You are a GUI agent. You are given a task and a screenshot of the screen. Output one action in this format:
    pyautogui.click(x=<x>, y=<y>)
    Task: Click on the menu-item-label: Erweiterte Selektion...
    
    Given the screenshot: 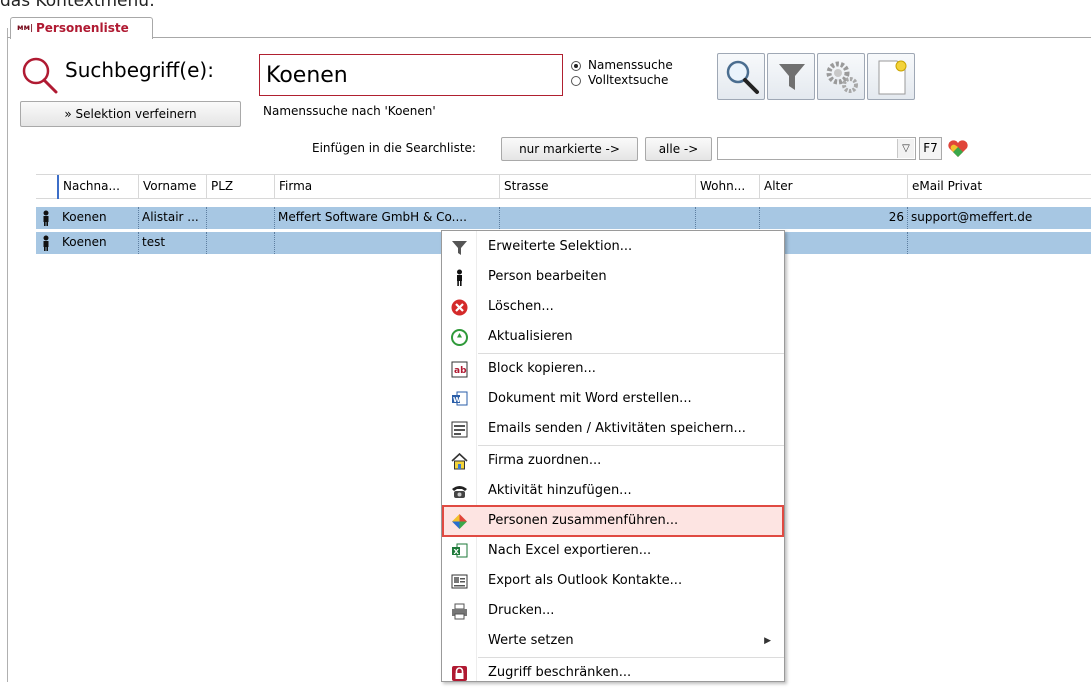 What is the action you would take?
    pyautogui.click(x=560, y=246)
    